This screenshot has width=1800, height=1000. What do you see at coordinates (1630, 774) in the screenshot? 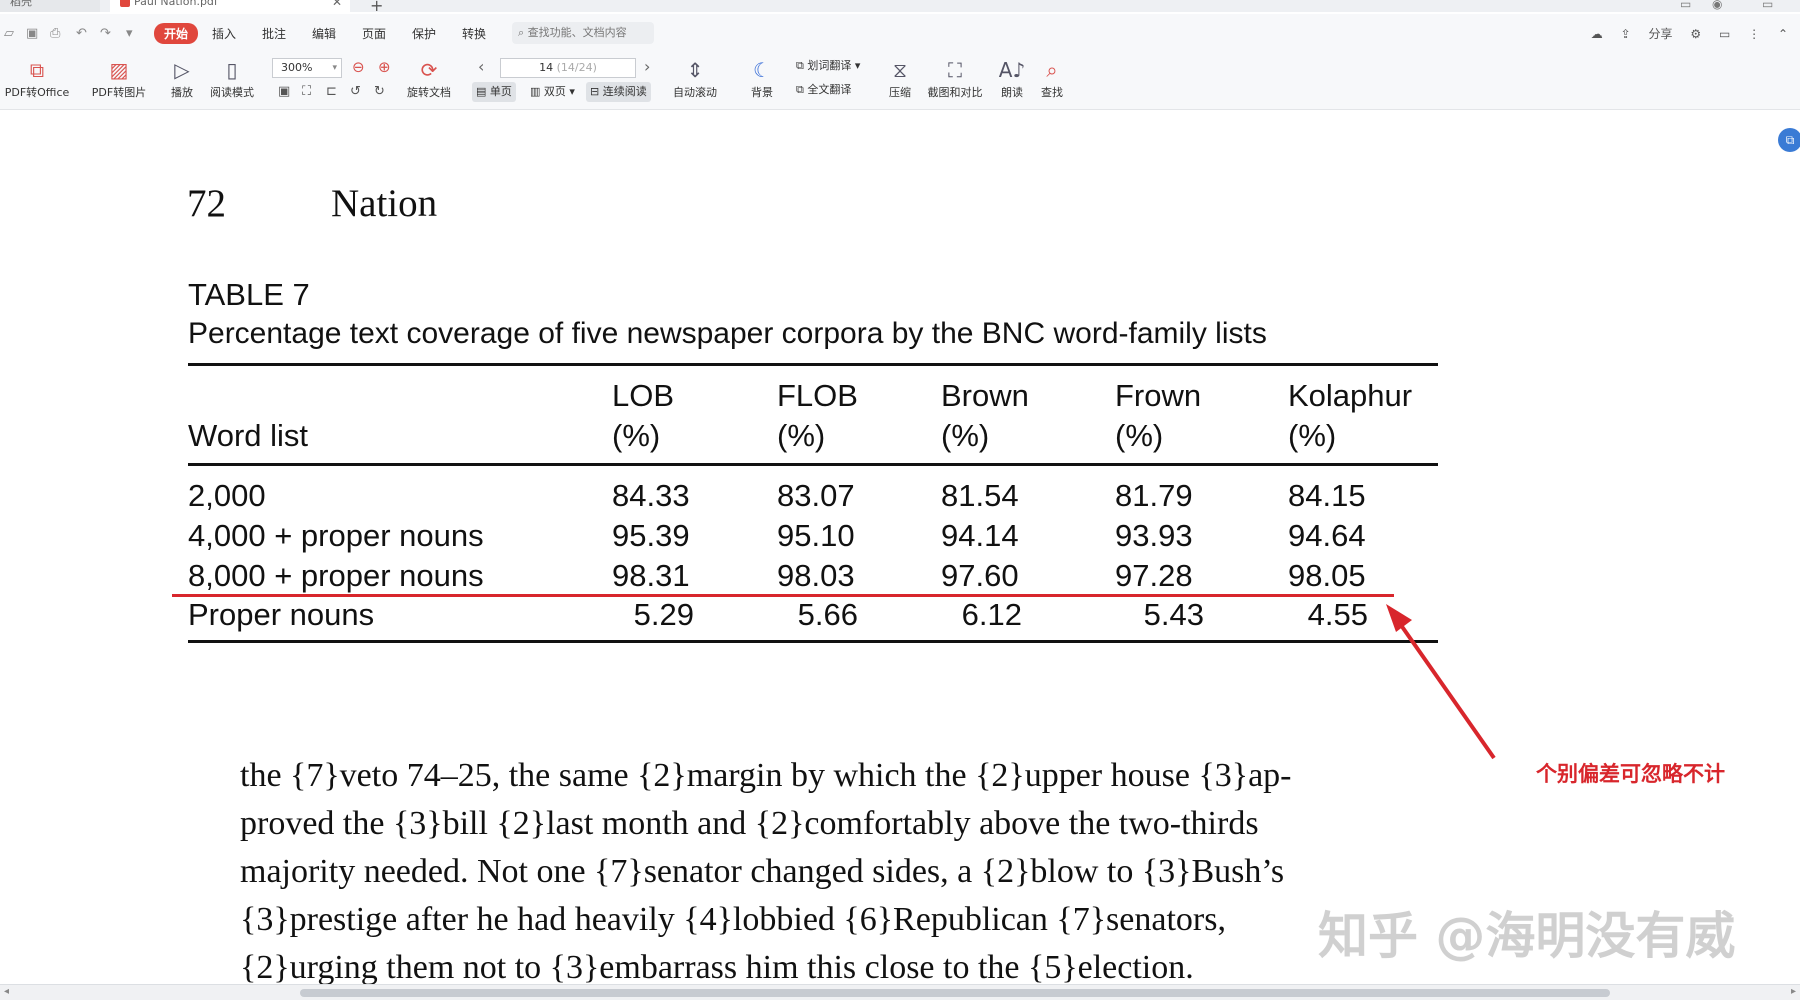
I see `annotation-note: 个别偏差可忽略不计` at bounding box center [1630, 774].